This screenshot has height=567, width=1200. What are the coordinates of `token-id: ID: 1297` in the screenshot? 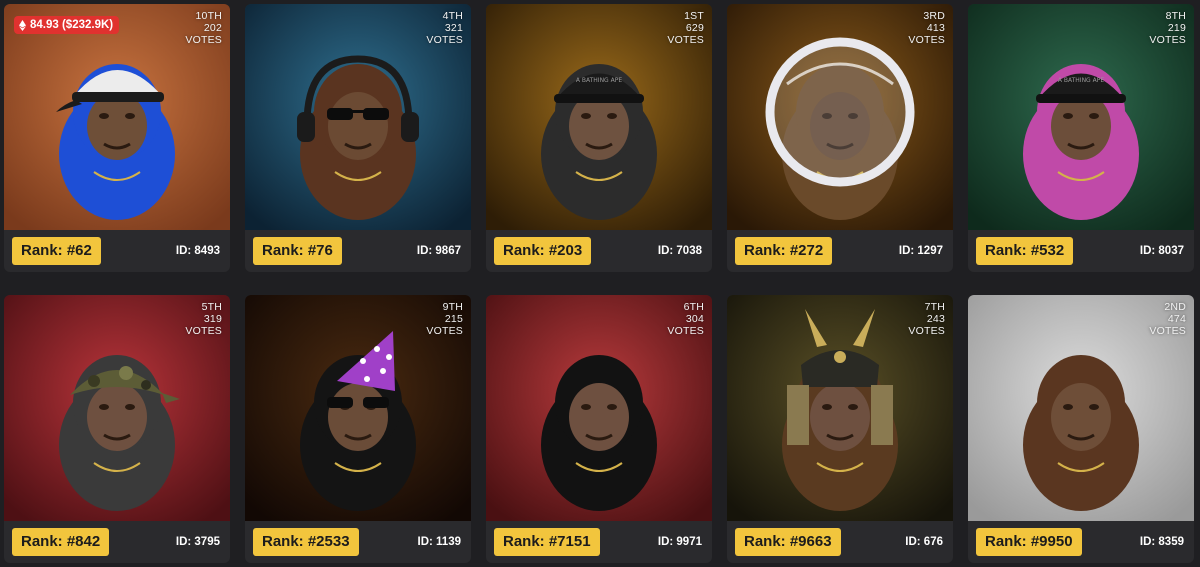 It's located at (920, 251).